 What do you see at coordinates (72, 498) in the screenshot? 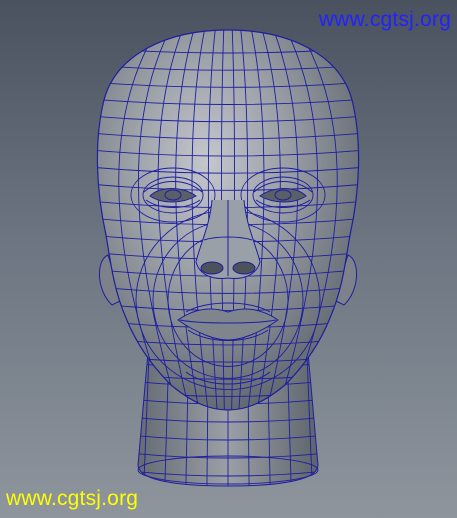
I see `watermark-bottom: www.cgtsj.org` at bounding box center [72, 498].